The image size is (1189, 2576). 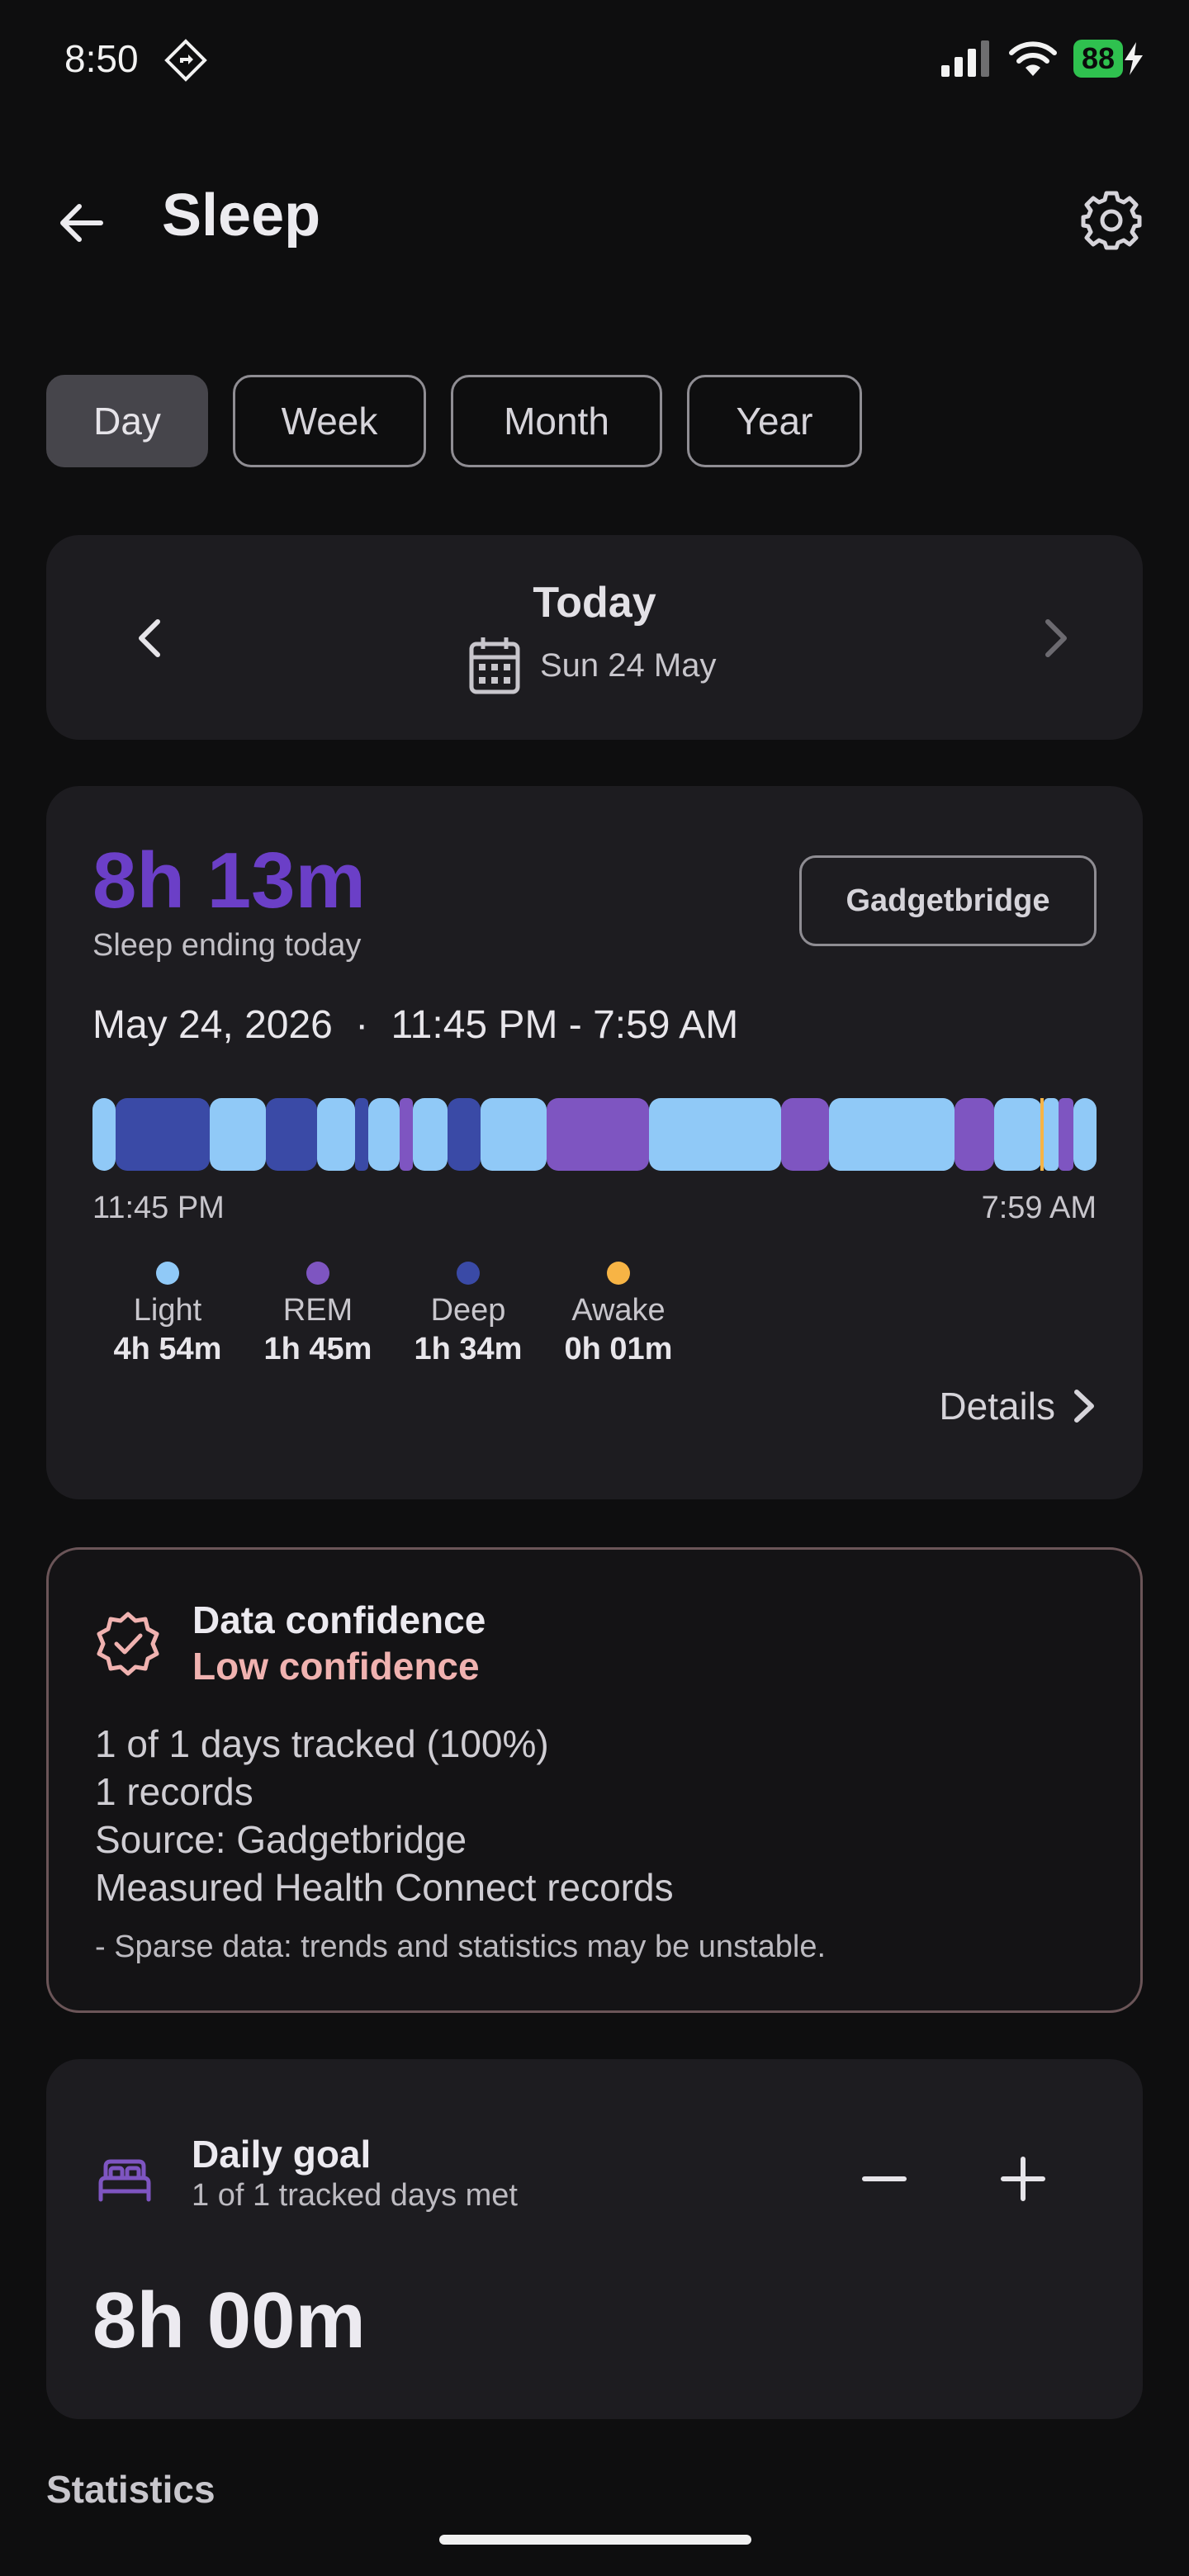 I want to click on legend-item-deep: Deep 1h 34m, so click(x=468, y=1314).